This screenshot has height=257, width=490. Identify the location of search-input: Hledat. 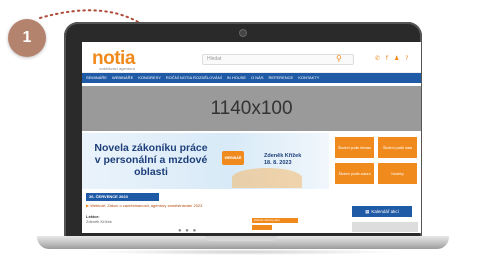
(278, 59).